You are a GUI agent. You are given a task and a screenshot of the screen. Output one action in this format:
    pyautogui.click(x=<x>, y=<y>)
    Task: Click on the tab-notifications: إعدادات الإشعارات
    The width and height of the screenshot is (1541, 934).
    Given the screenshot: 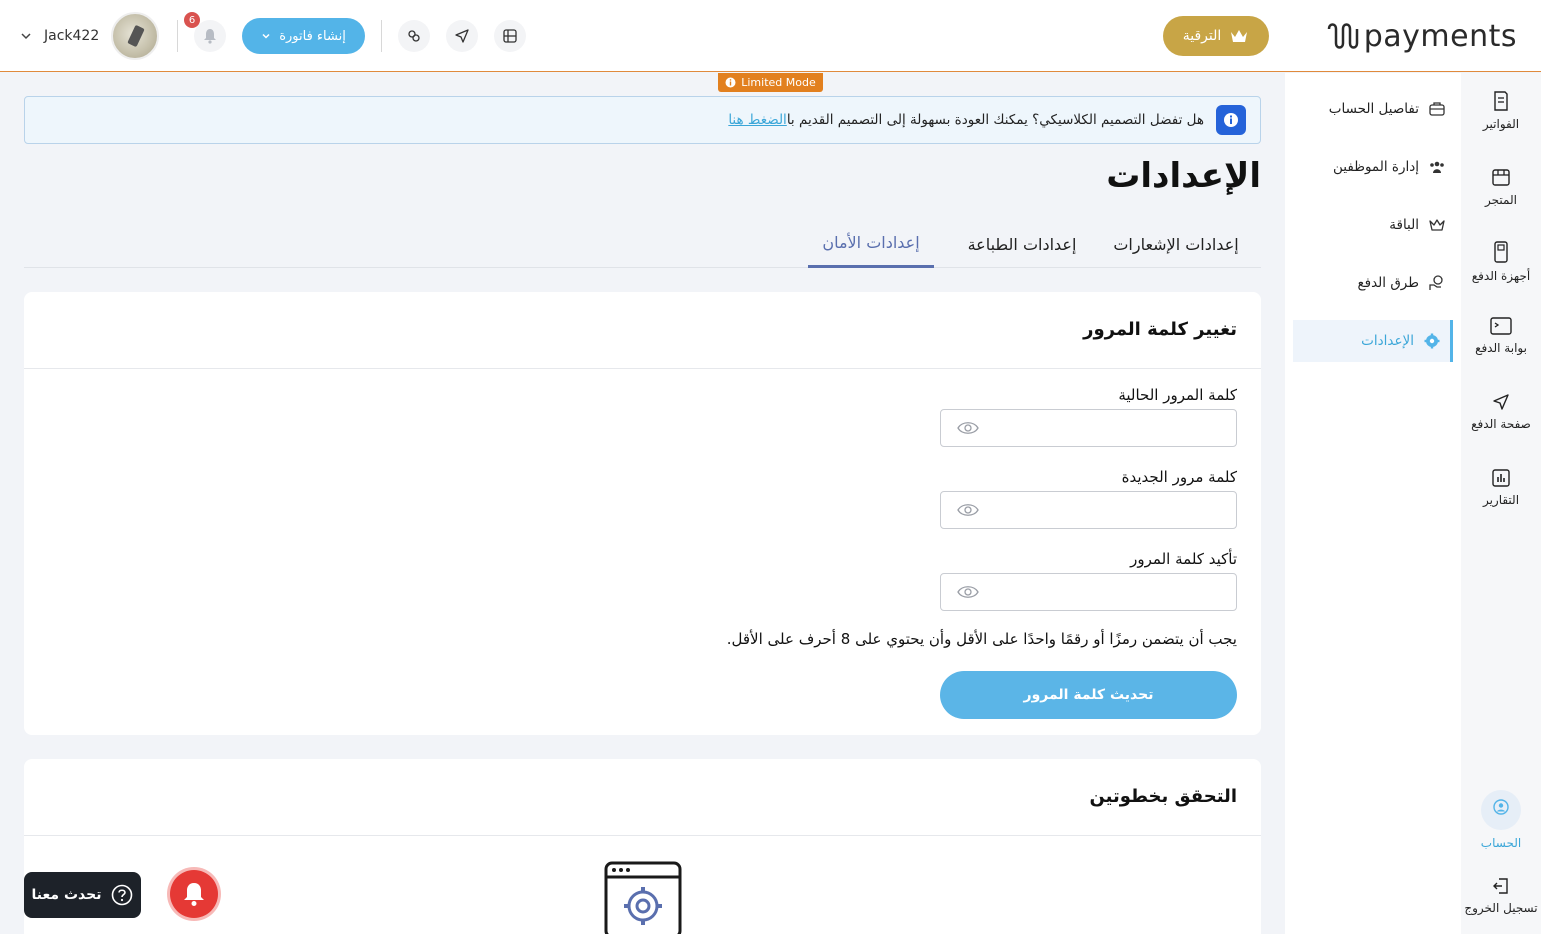 What is the action you would take?
    pyautogui.click(x=1176, y=244)
    